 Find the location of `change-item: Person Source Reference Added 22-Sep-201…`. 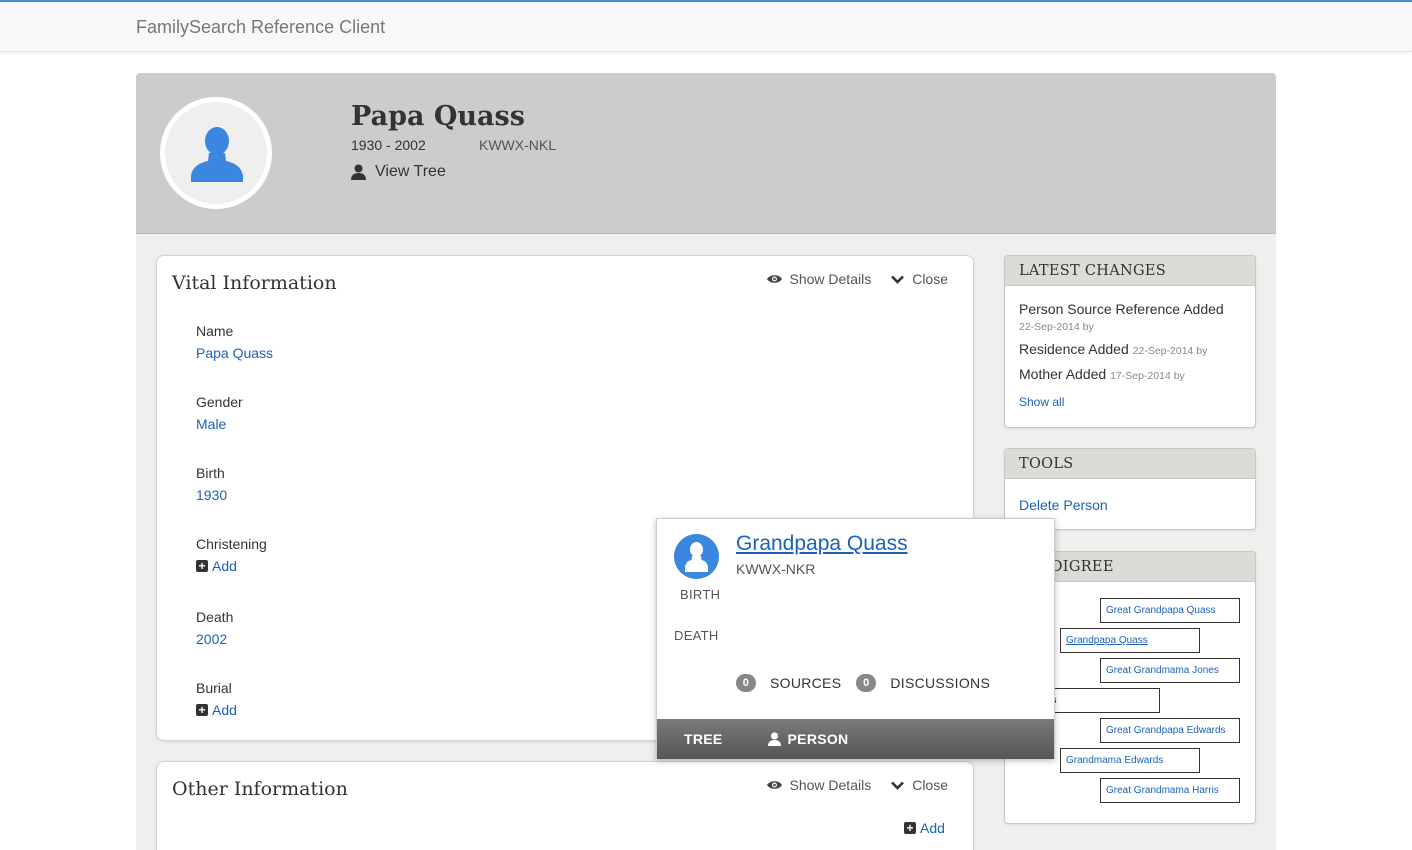

change-item: Person Source Reference Added 22-Sep-201… is located at coordinates (1121, 317).